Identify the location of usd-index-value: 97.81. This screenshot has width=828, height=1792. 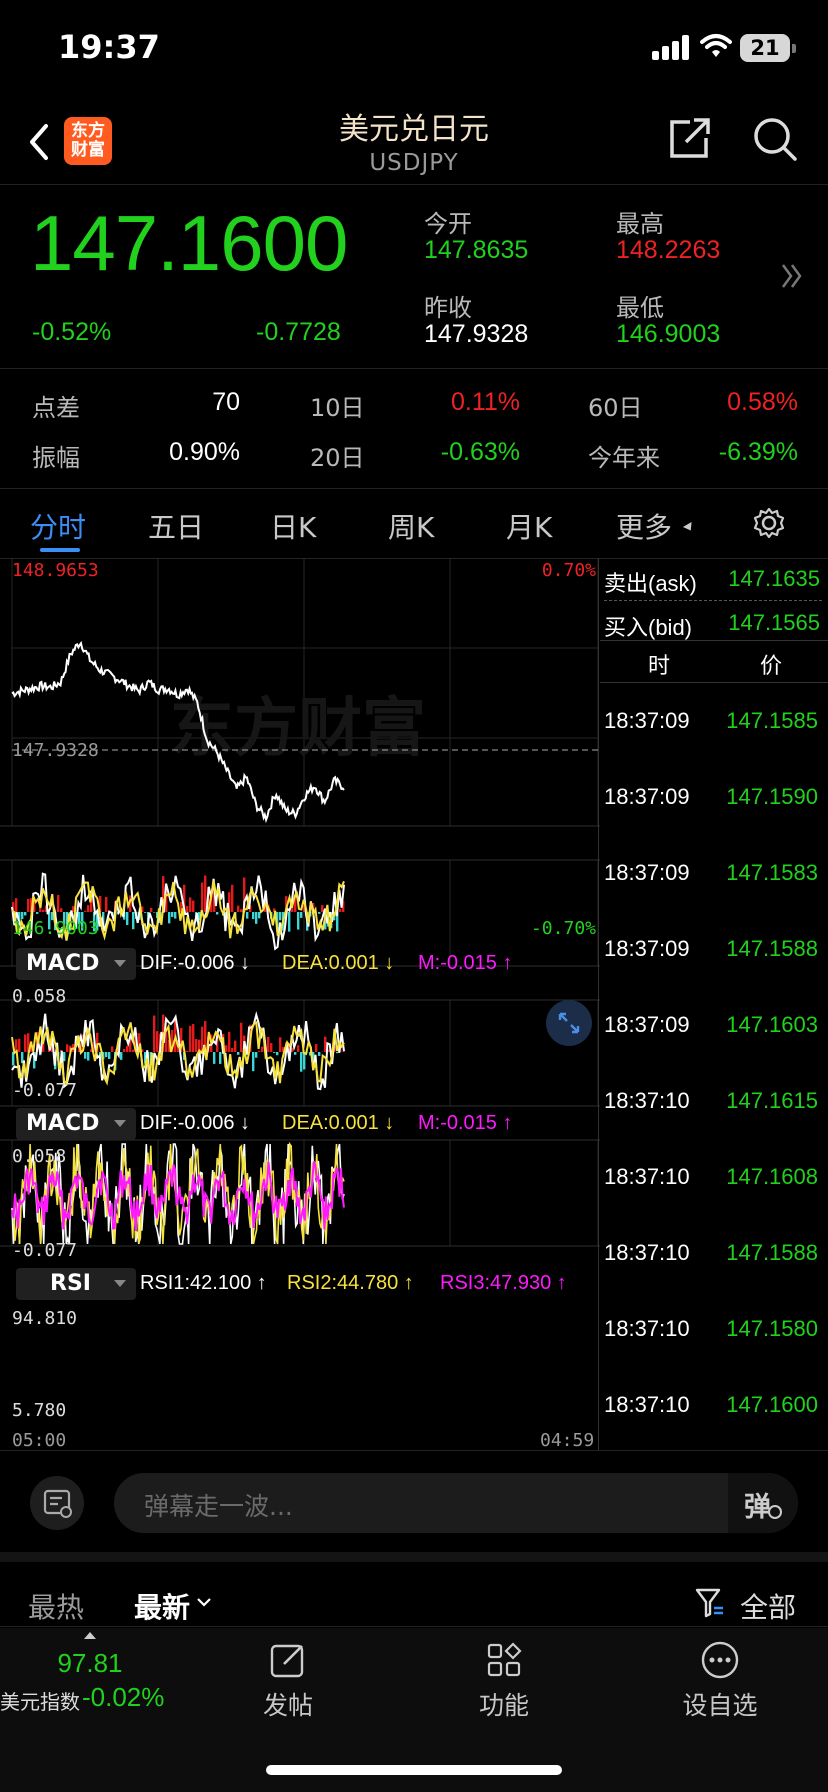
(90, 1663).